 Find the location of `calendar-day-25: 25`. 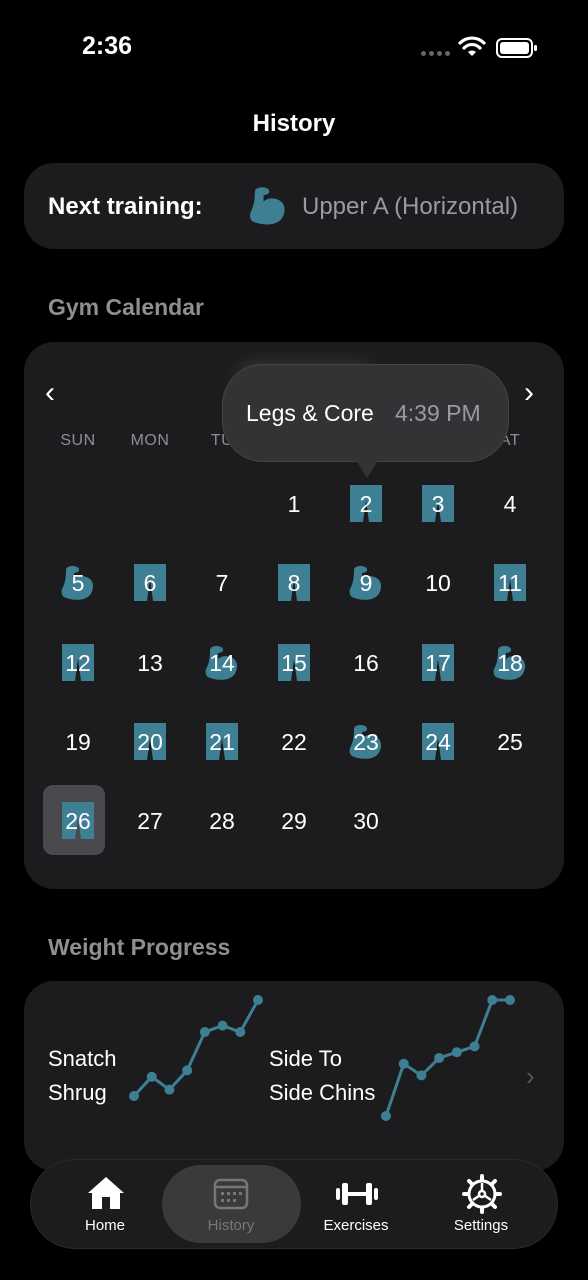

calendar-day-25: 25 is located at coordinates (510, 742).